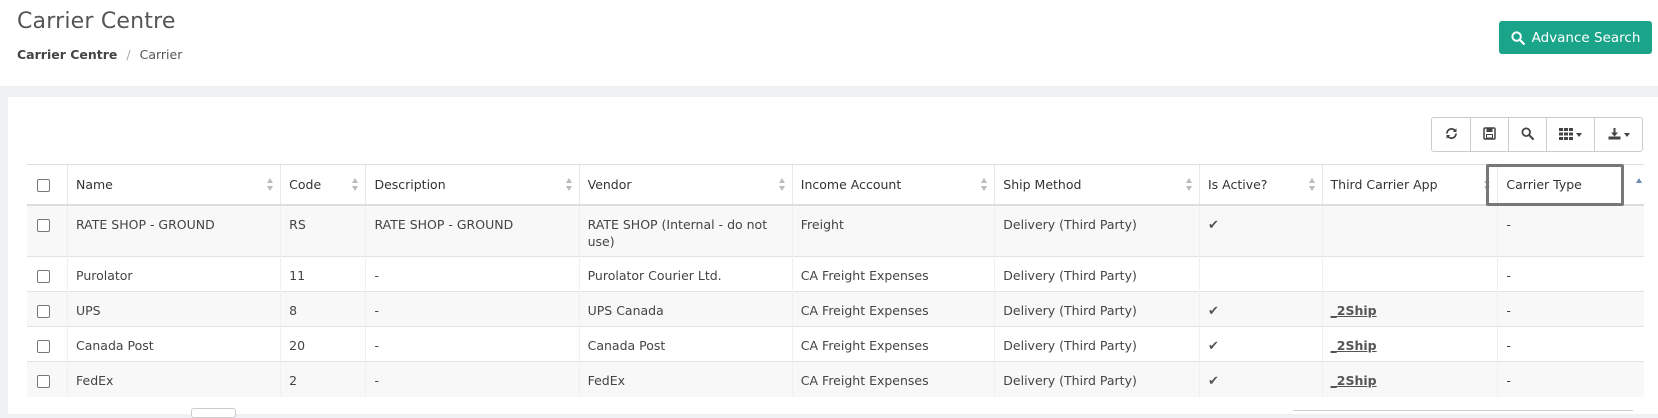 This screenshot has height=418, width=1658. I want to click on table-search-button, so click(1527, 134).